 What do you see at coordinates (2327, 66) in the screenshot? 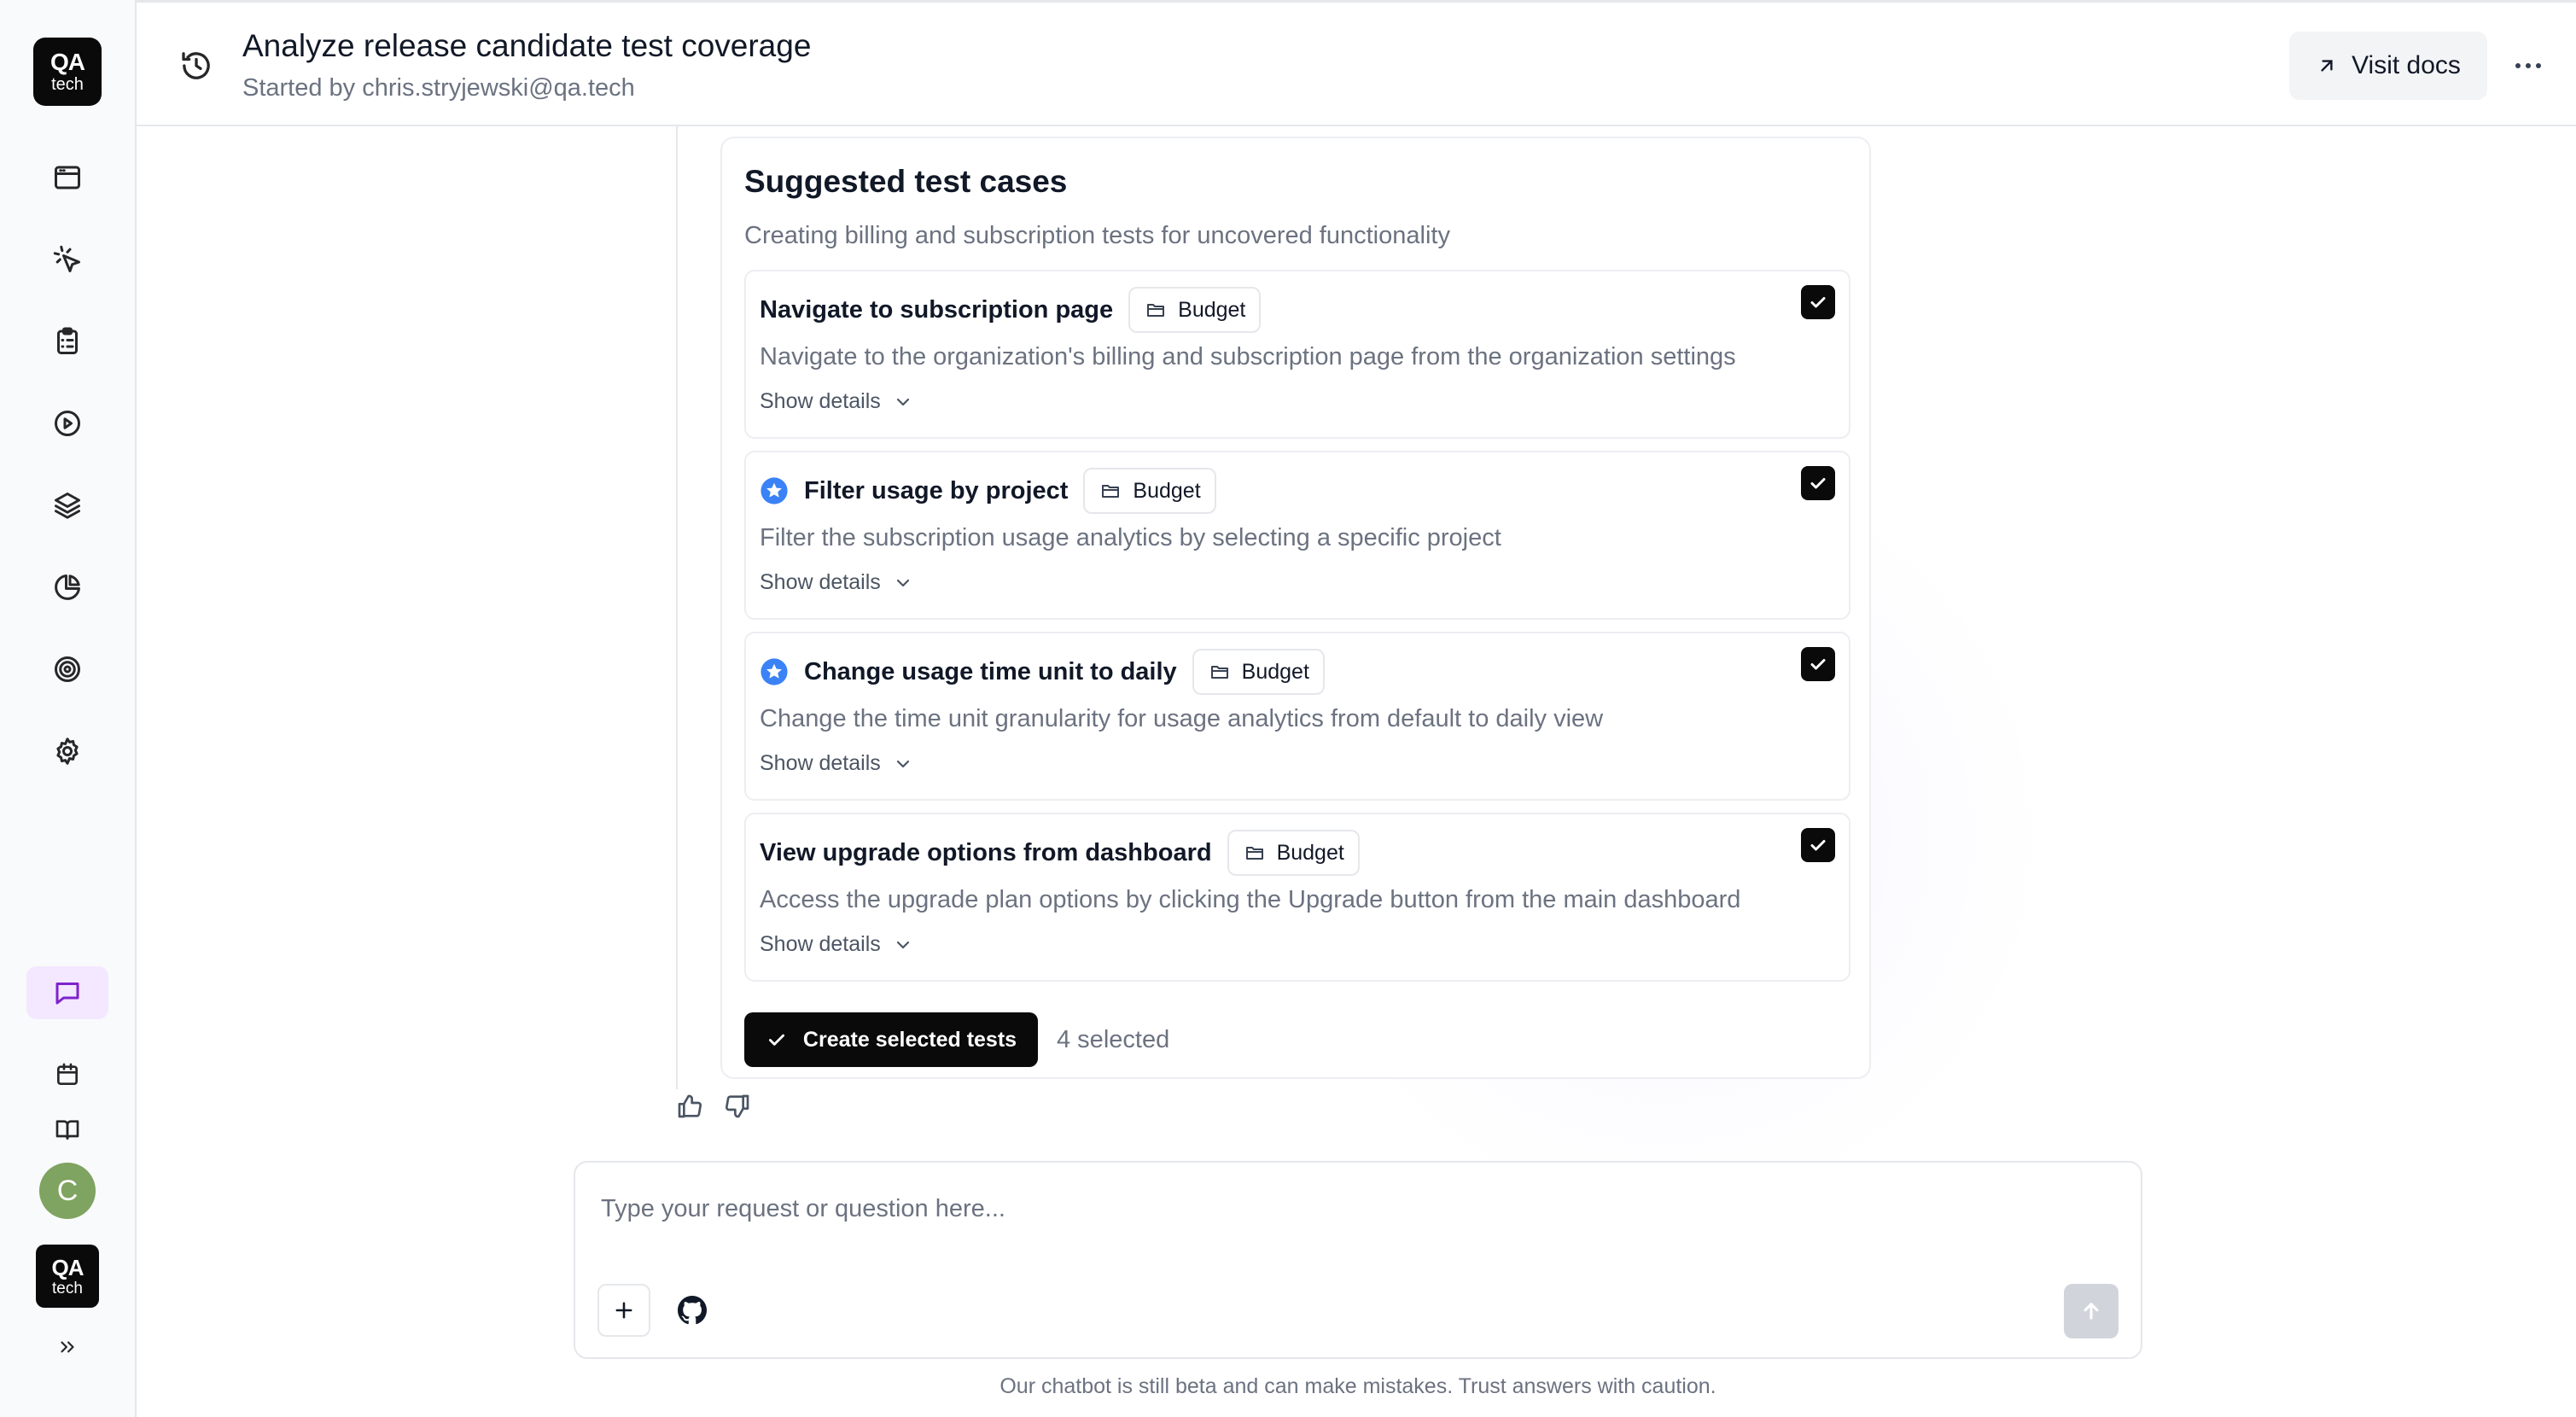
I see `arrow-up-right-icon` at bounding box center [2327, 66].